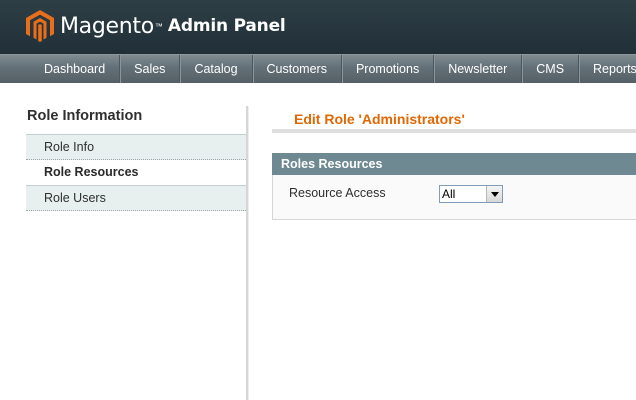 The image size is (636, 400). I want to click on nav-item-sales: Sales, so click(150, 69).